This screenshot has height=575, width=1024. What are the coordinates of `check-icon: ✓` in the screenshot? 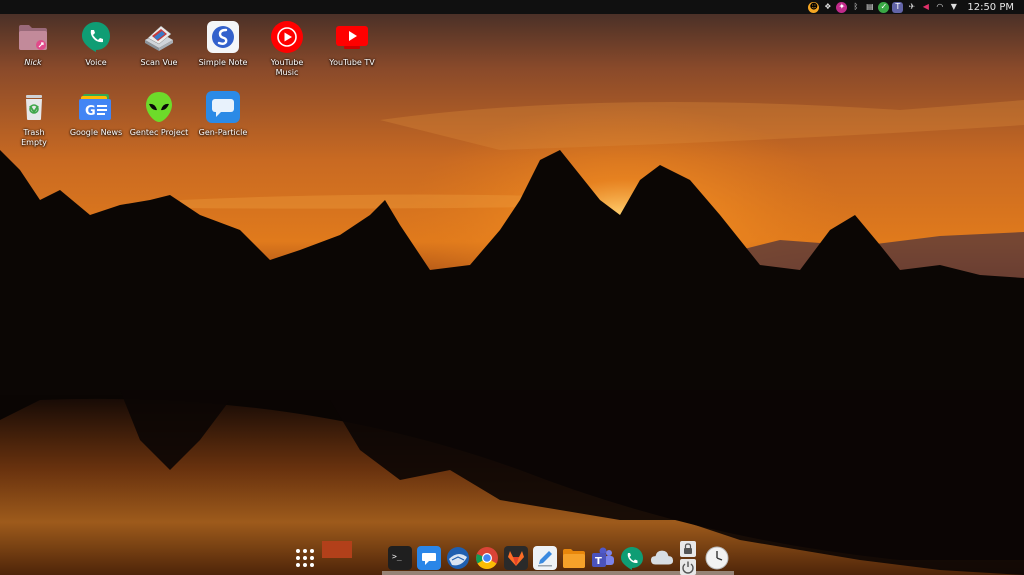 It's located at (884, 7).